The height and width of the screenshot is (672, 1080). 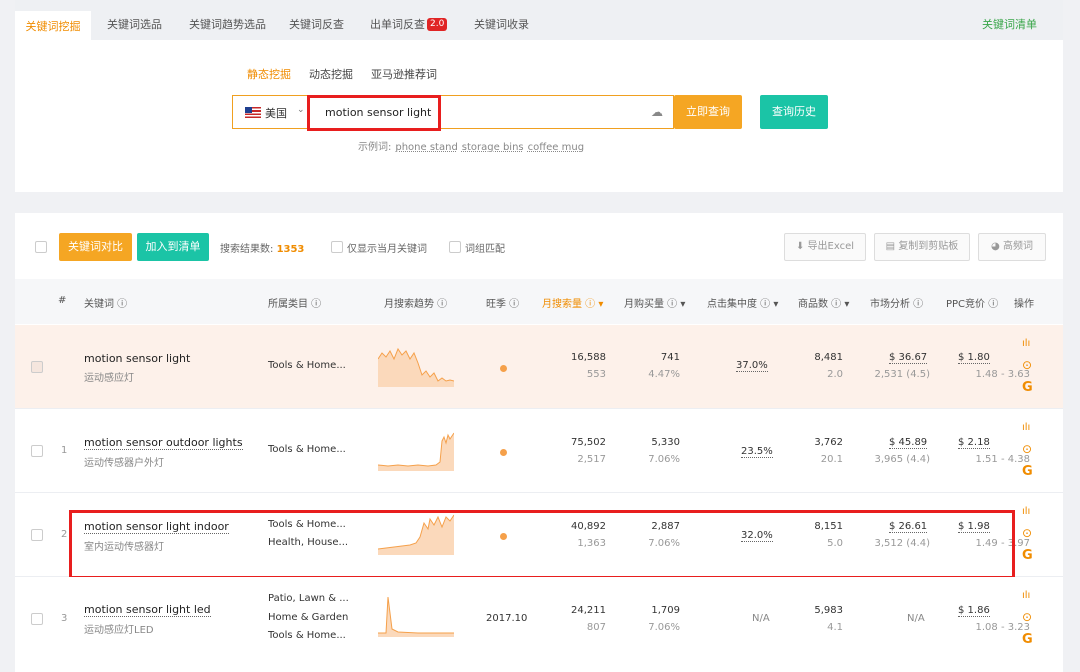 I want to click on keyword-translation: 运动传感器户外灯, so click(x=124, y=463).